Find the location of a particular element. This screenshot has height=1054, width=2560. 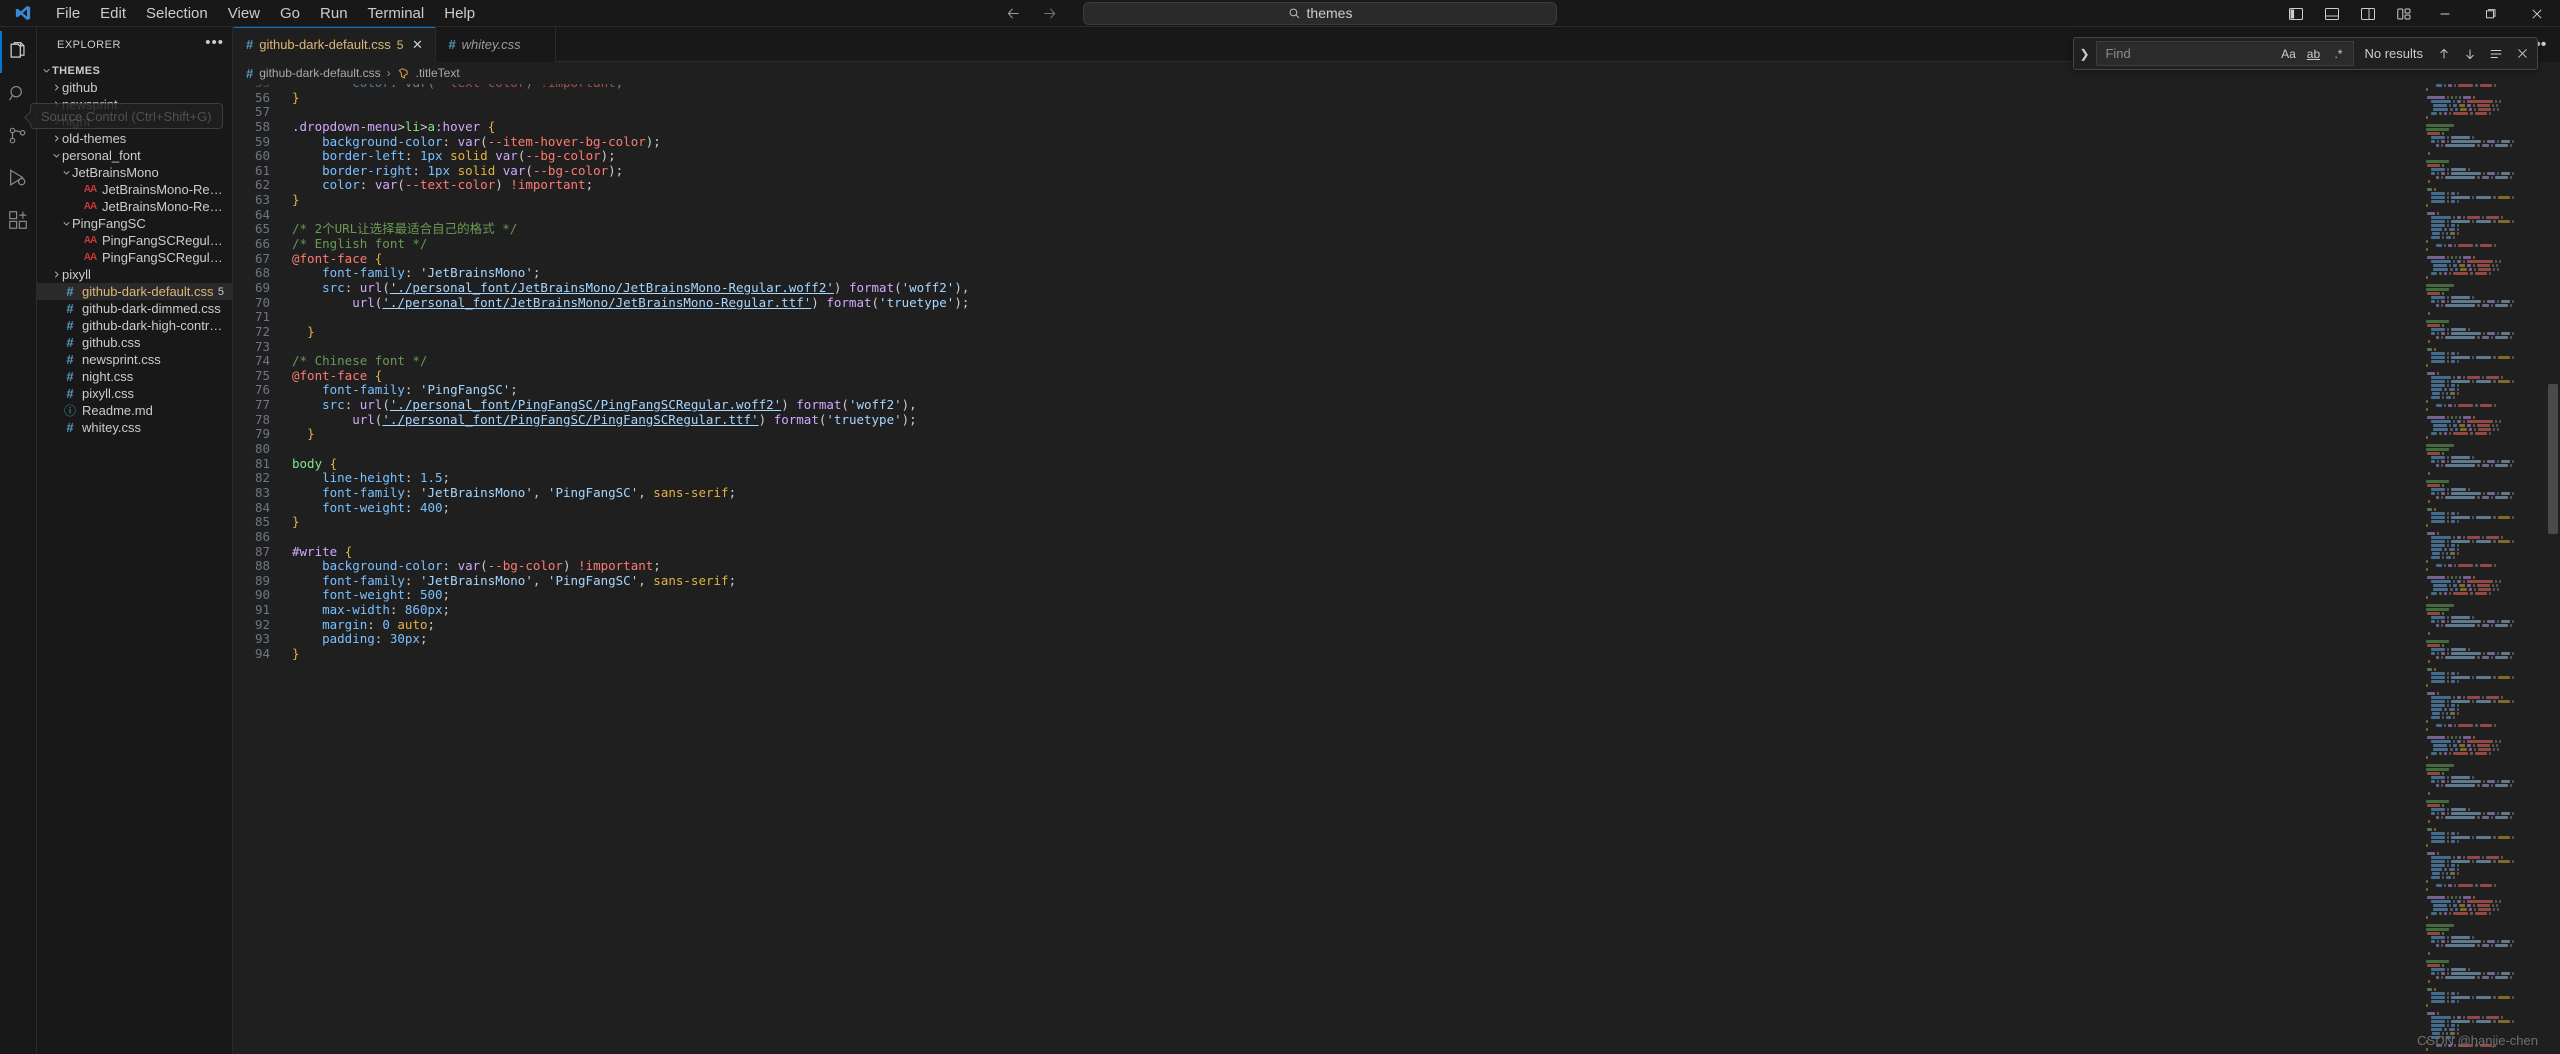

tree-item-github: github is located at coordinates (134, 87).